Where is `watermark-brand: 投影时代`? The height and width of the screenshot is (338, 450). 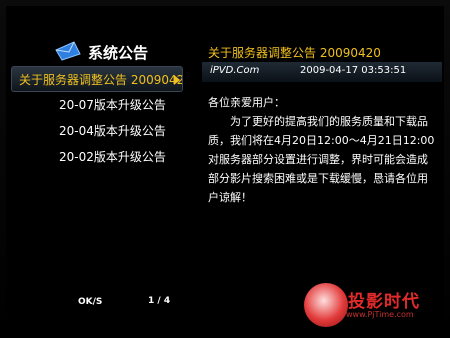
watermark-brand: 投影时代 is located at coordinates (384, 302).